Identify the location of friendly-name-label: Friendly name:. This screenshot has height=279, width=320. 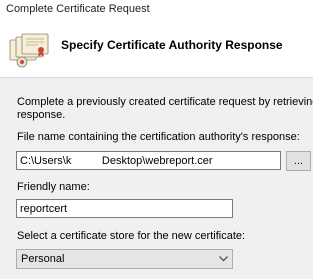
(53, 187).